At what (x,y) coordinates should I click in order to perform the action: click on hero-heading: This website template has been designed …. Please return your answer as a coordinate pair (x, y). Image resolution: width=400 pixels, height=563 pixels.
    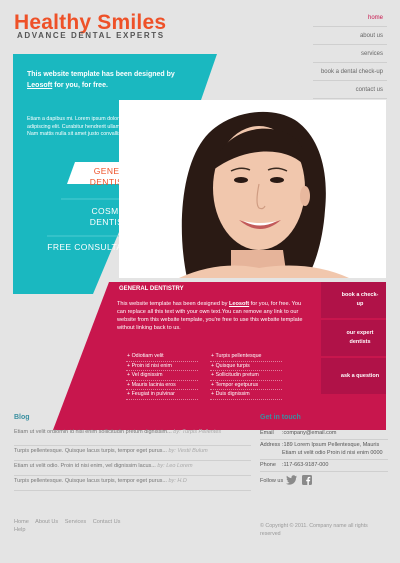
    Looking at the image, I should click on (114, 80).